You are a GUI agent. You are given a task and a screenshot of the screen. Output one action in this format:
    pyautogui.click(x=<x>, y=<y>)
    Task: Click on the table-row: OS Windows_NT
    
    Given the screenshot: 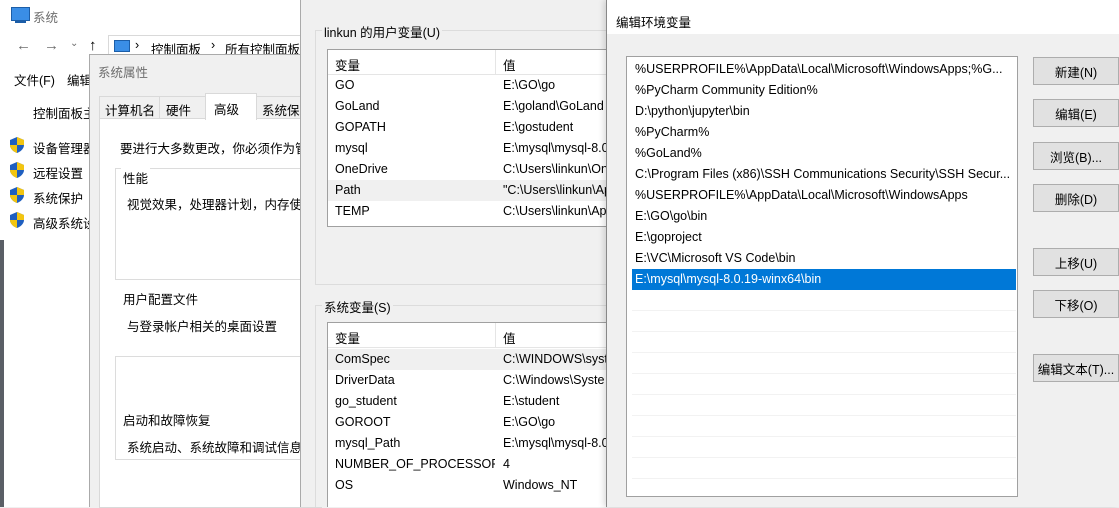 What is the action you would take?
    pyautogui.click(x=469, y=485)
    